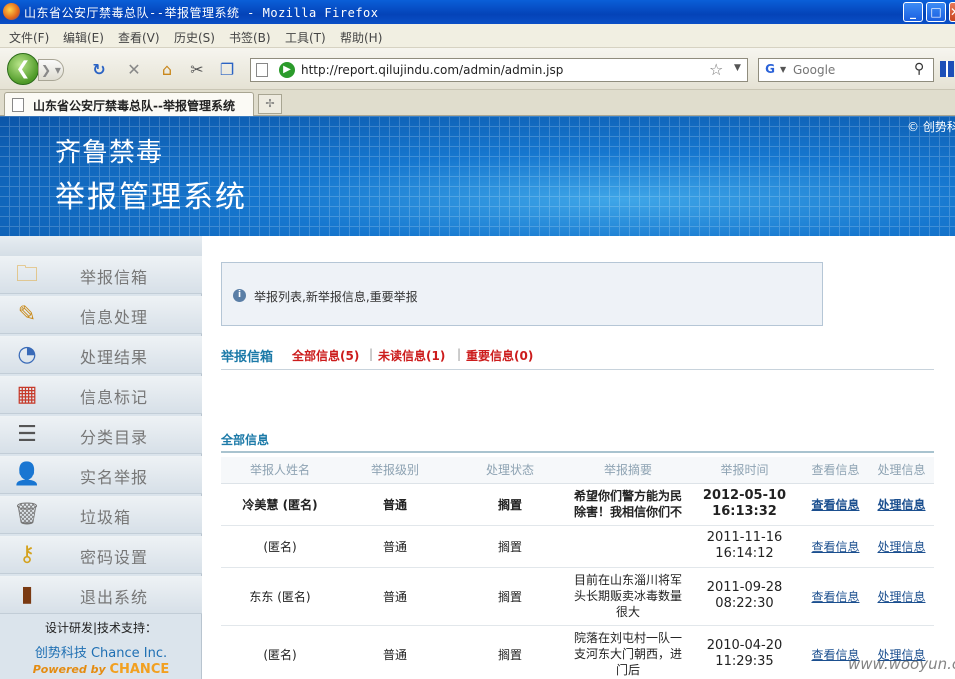 The width and height of the screenshot is (955, 679). What do you see at coordinates (783, 69) in the screenshot?
I see `search-engine-dropdown-icon: ▼` at bounding box center [783, 69].